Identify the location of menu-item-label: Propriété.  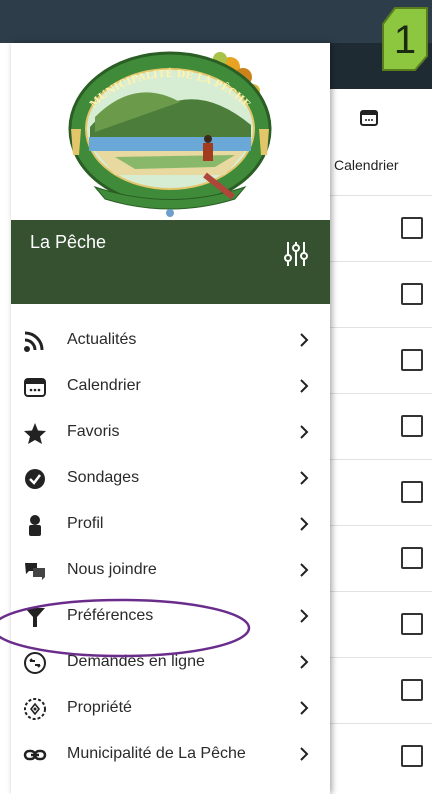
(99, 707).